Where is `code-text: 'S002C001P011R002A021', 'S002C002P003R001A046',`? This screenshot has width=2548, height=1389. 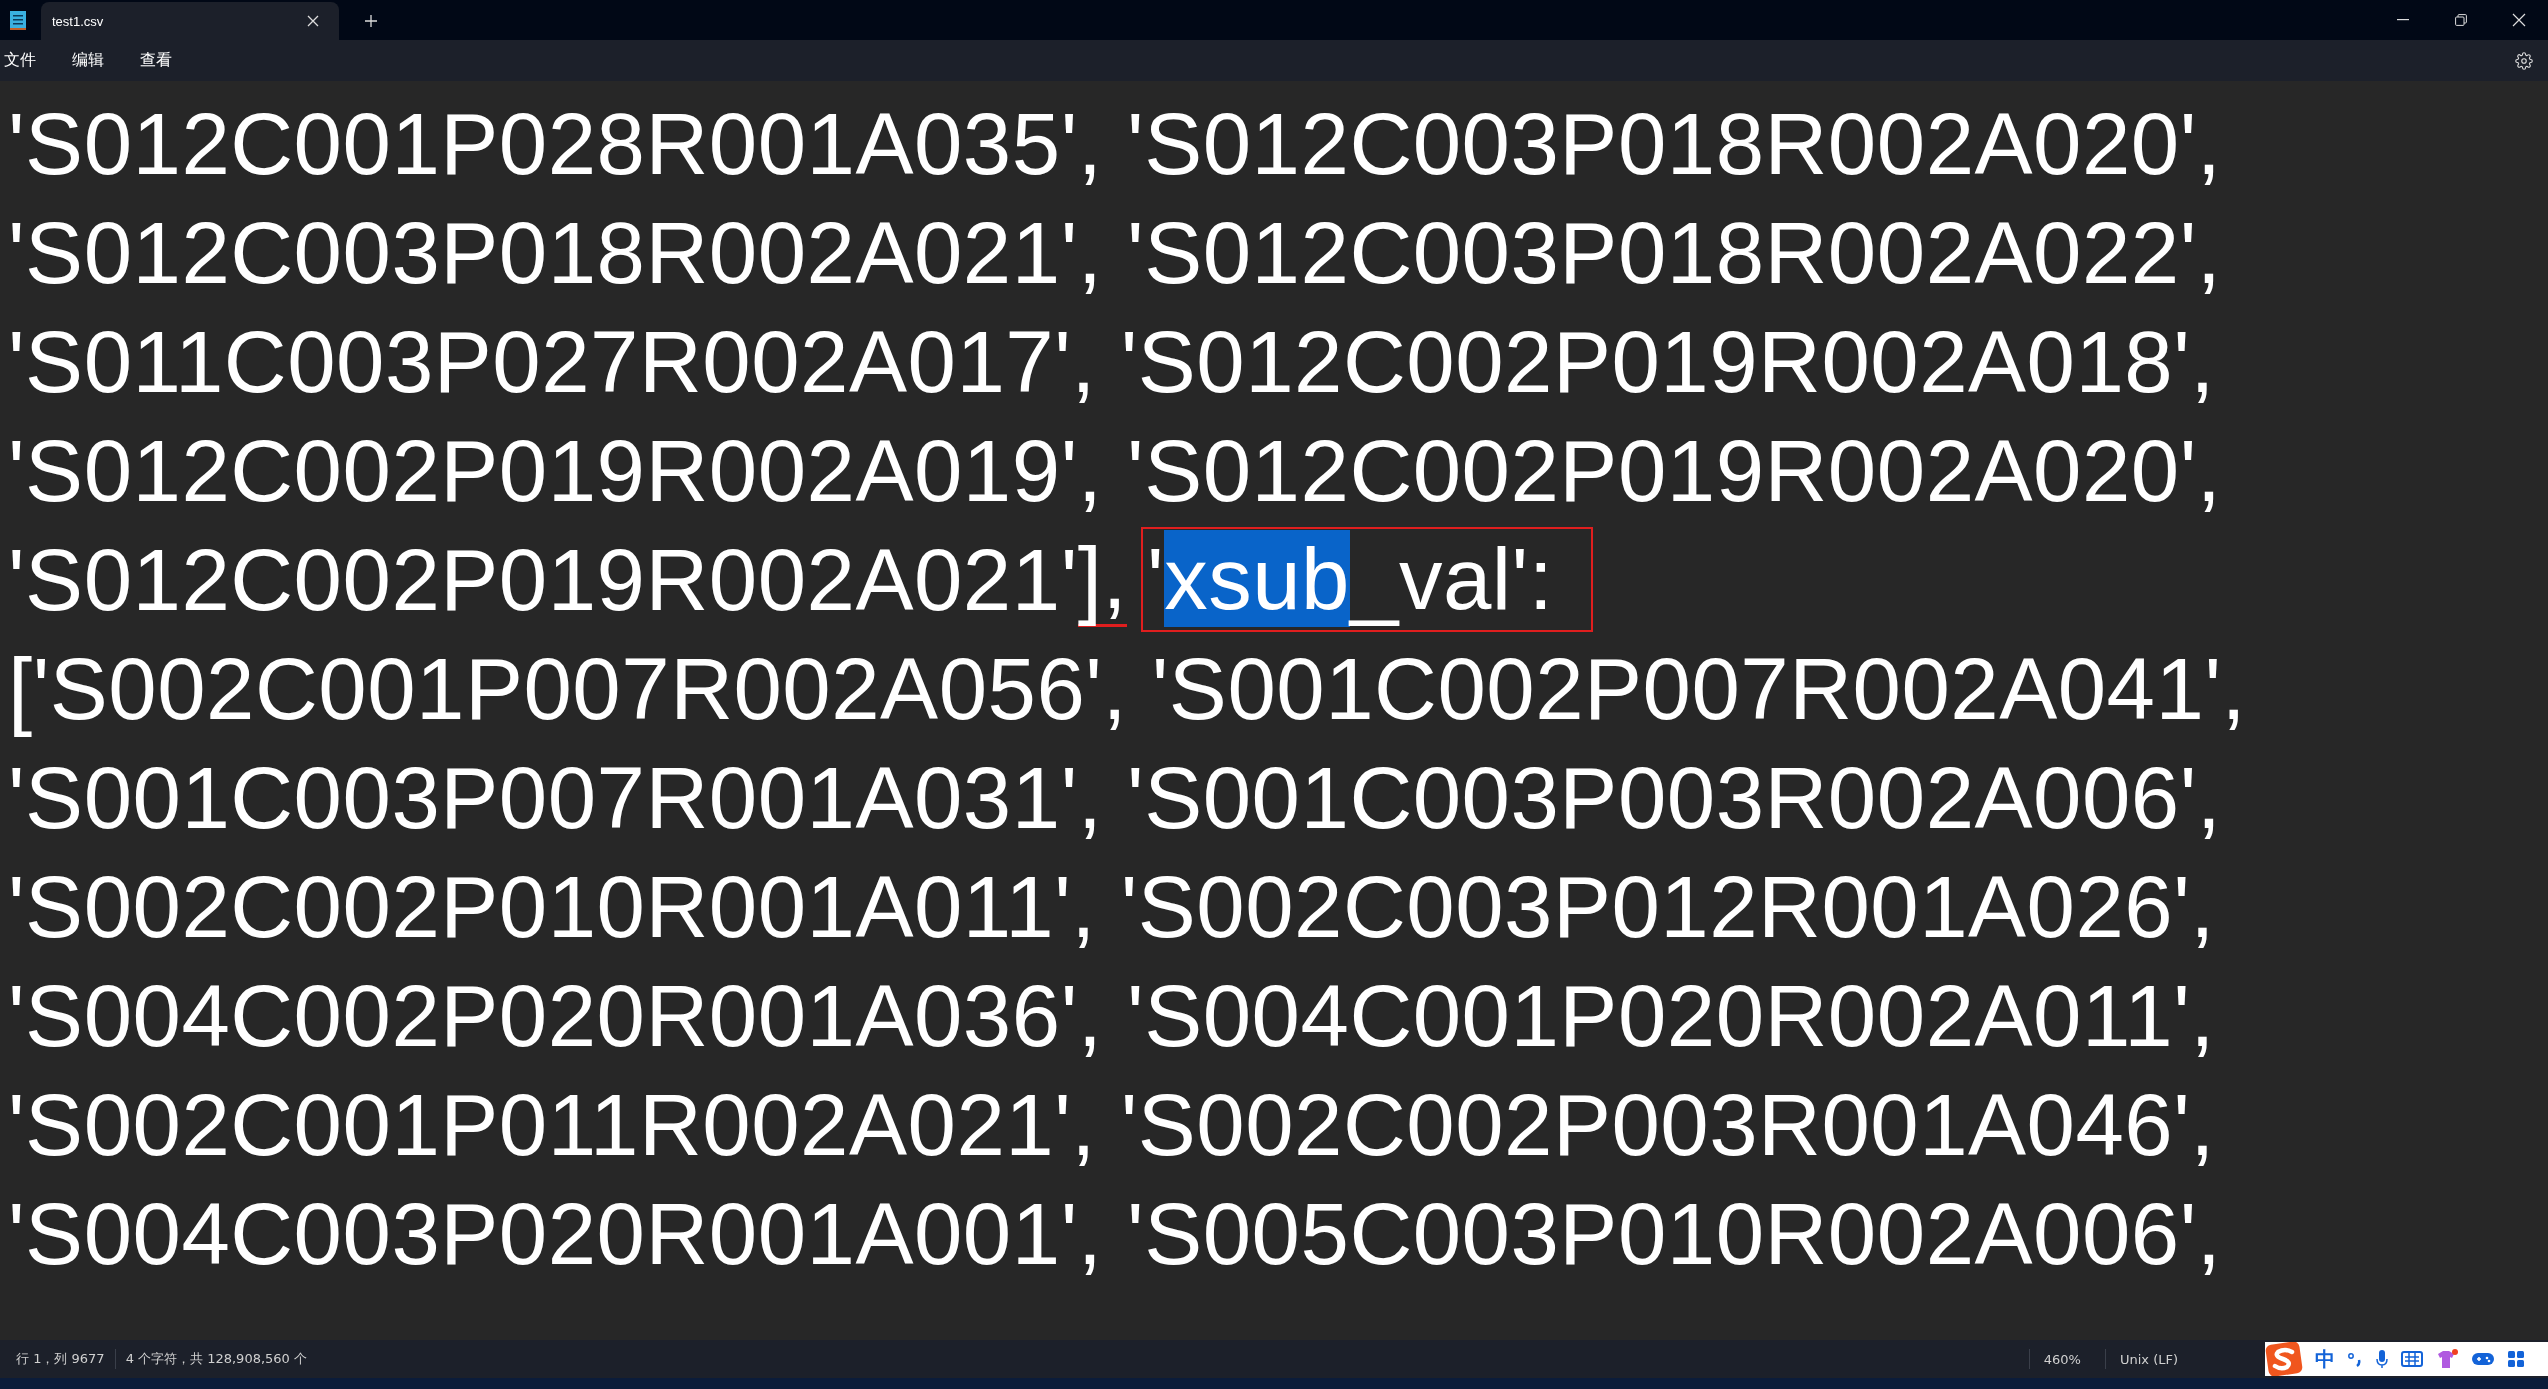
code-text: 'S002C001P011R002A021', 'S002C002P003R001A046', is located at coordinates (1112, 1124).